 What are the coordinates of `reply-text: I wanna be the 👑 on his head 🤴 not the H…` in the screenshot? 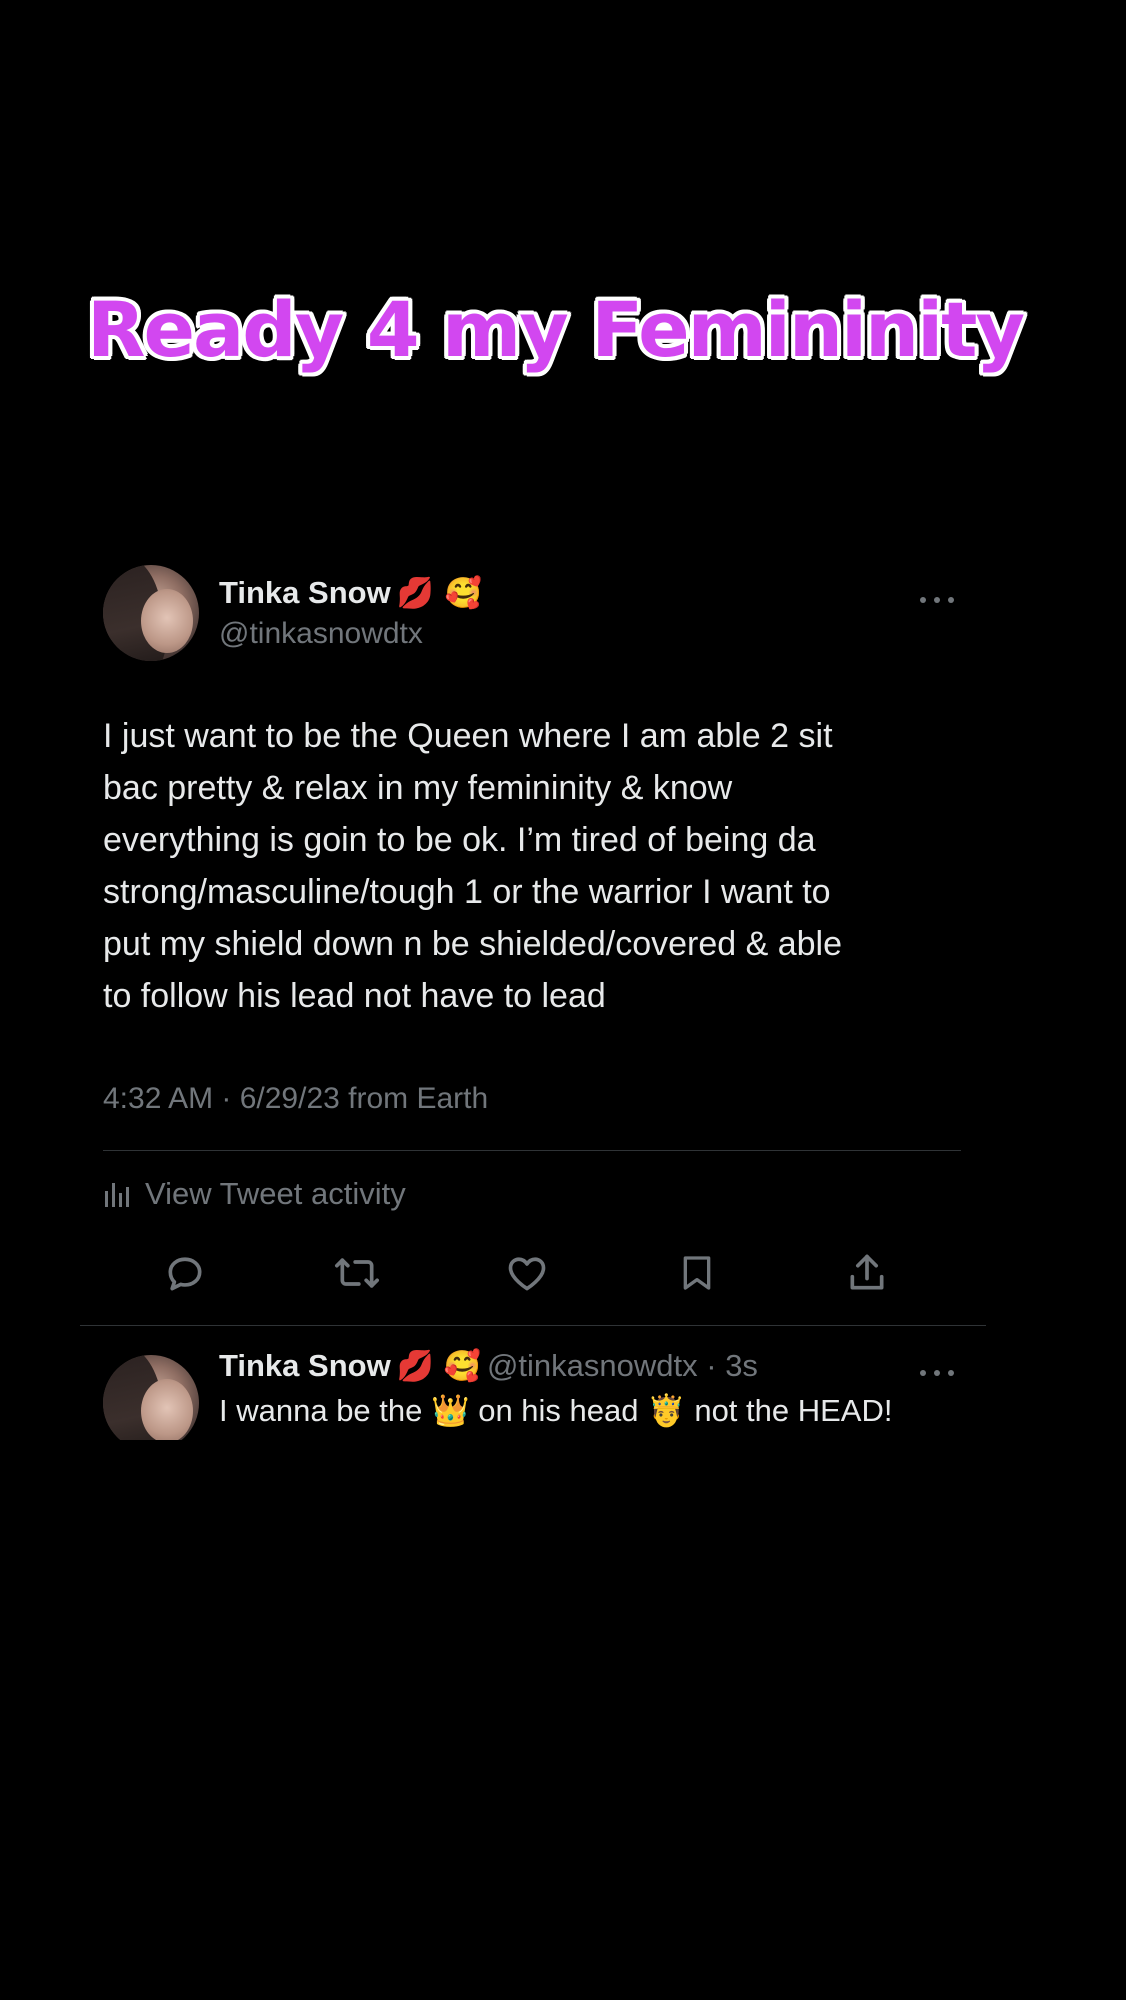 It's located at (556, 1410).